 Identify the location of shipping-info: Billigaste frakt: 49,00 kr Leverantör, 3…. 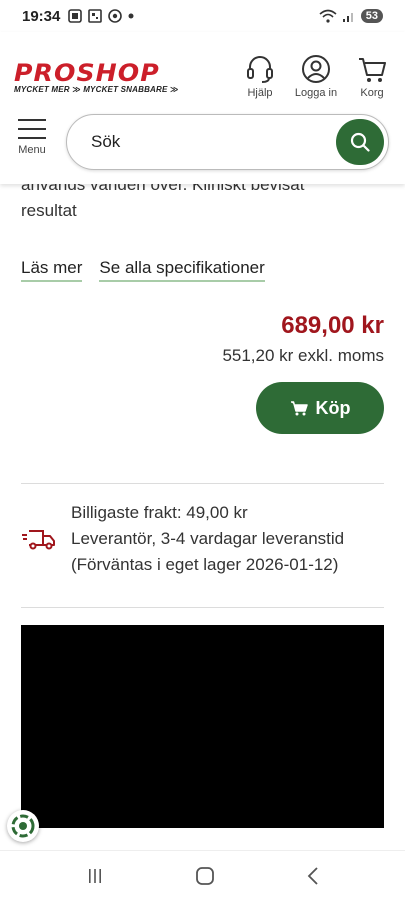
(202, 539).